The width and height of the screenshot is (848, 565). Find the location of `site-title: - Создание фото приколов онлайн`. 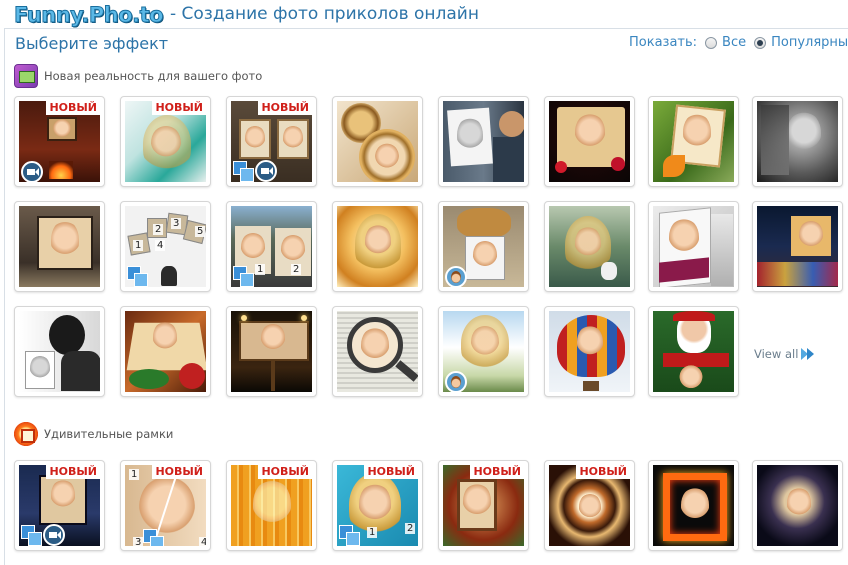

site-title: - Создание фото приколов онлайн is located at coordinates (324, 14).